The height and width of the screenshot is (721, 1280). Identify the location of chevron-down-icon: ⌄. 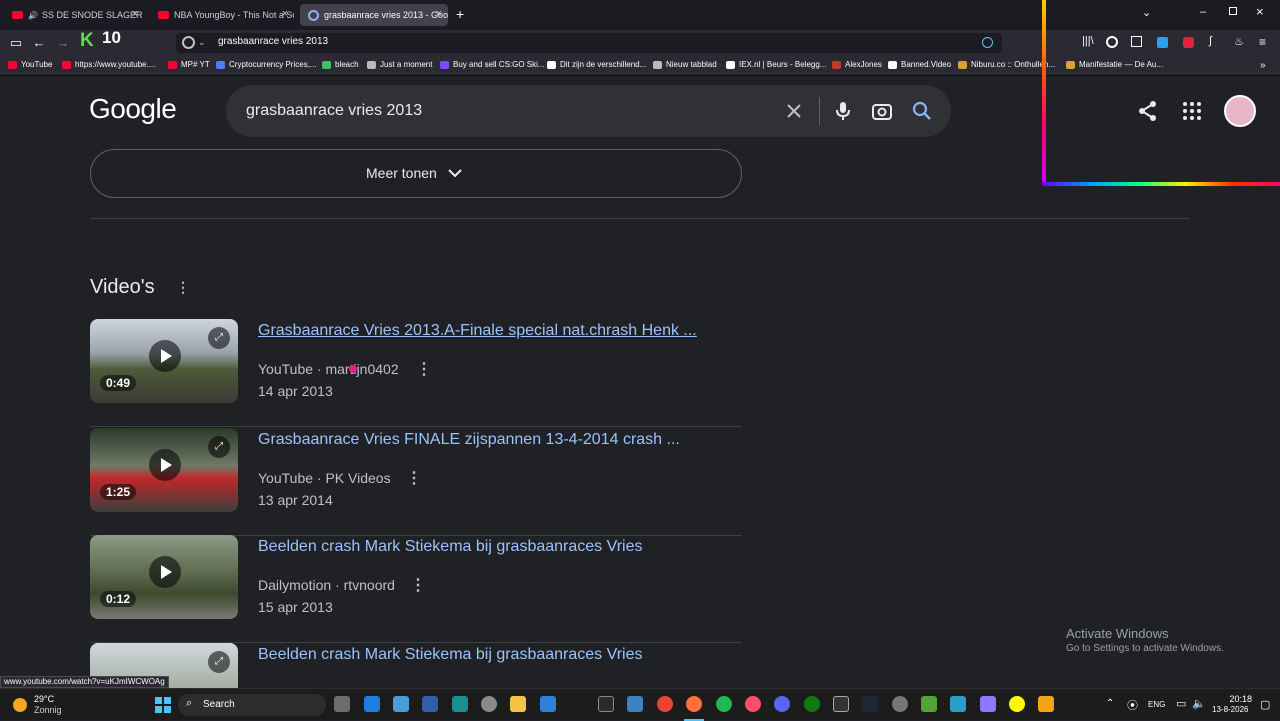
(202, 42).